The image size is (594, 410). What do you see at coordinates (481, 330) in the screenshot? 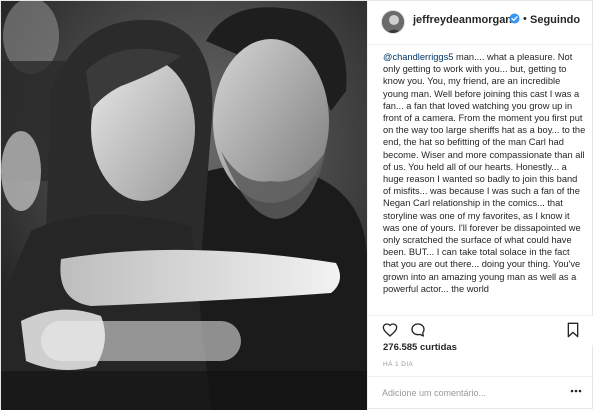
I see `post-actions` at bounding box center [481, 330].